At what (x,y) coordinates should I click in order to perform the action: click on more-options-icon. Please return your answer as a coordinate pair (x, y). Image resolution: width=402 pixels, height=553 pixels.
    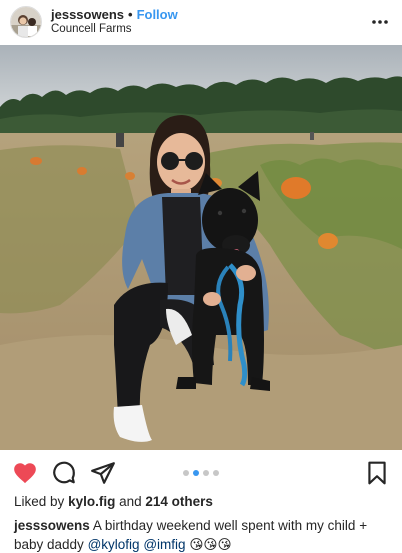
    Looking at the image, I should click on (380, 22).